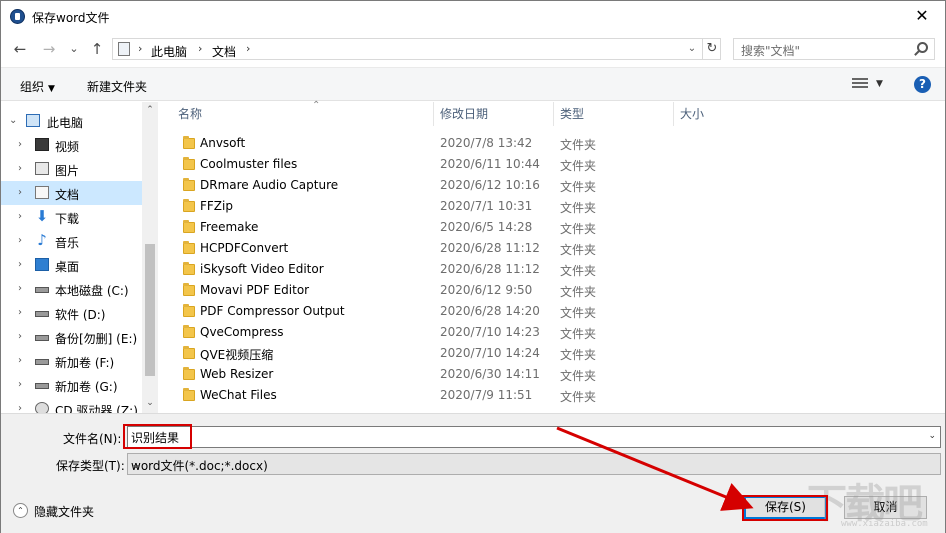 Image resolution: width=946 pixels, height=533 pixels. What do you see at coordinates (92, 291) in the screenshot?
I see `sidebar-item-label: 本地磁盘 (C:)` at bounding box center [92, 291].